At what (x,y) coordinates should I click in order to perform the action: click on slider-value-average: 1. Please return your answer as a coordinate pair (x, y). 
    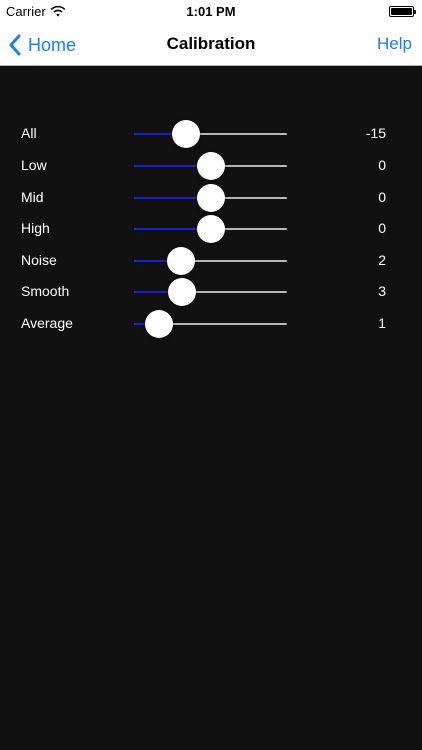
    Looking at the image, I should click on (382, 323).